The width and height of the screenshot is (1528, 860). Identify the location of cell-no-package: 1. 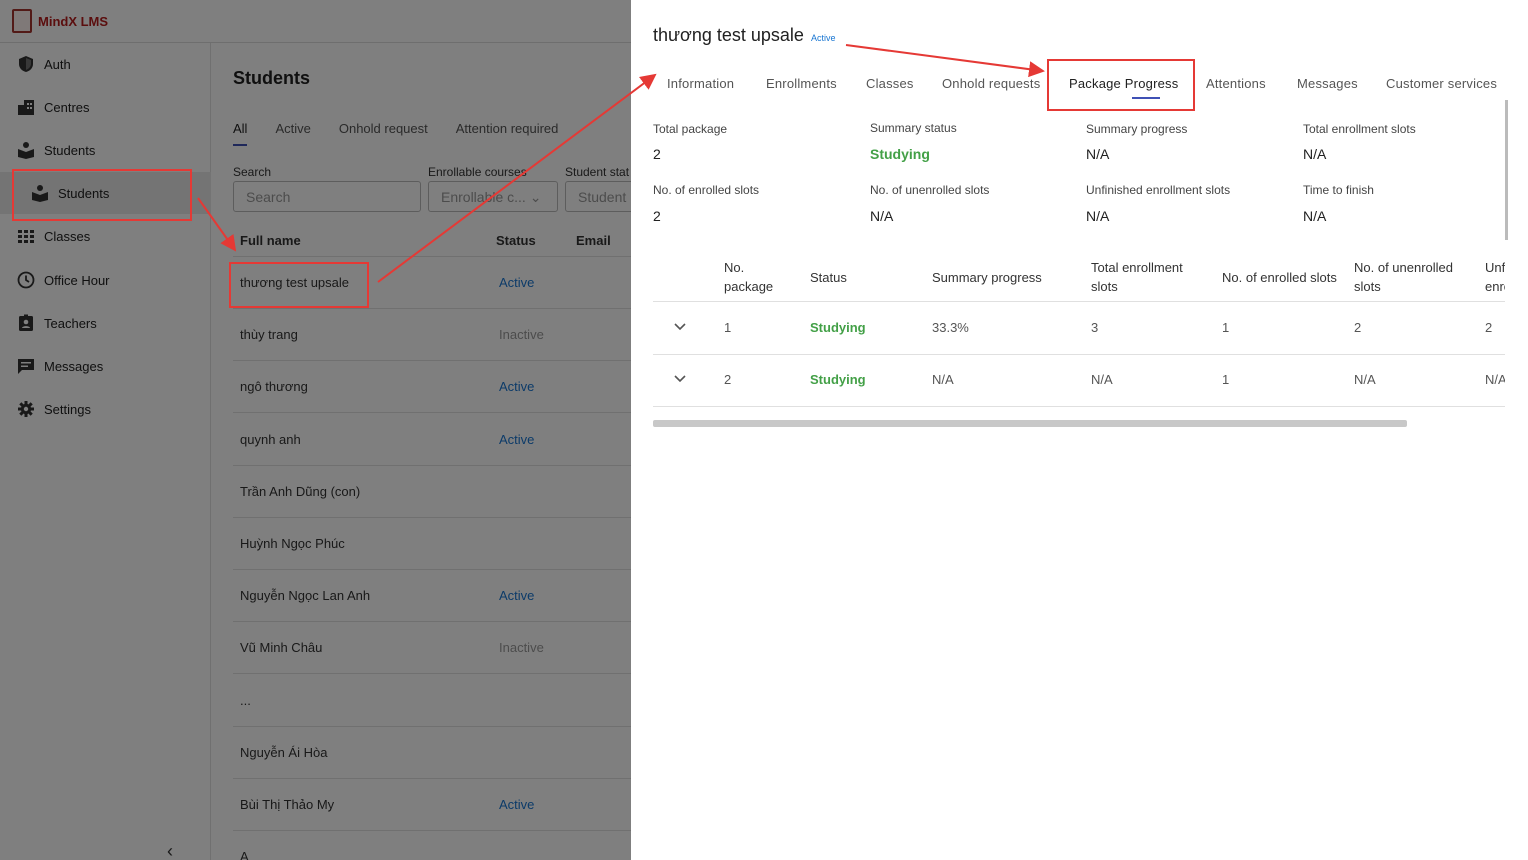
(728, 327).